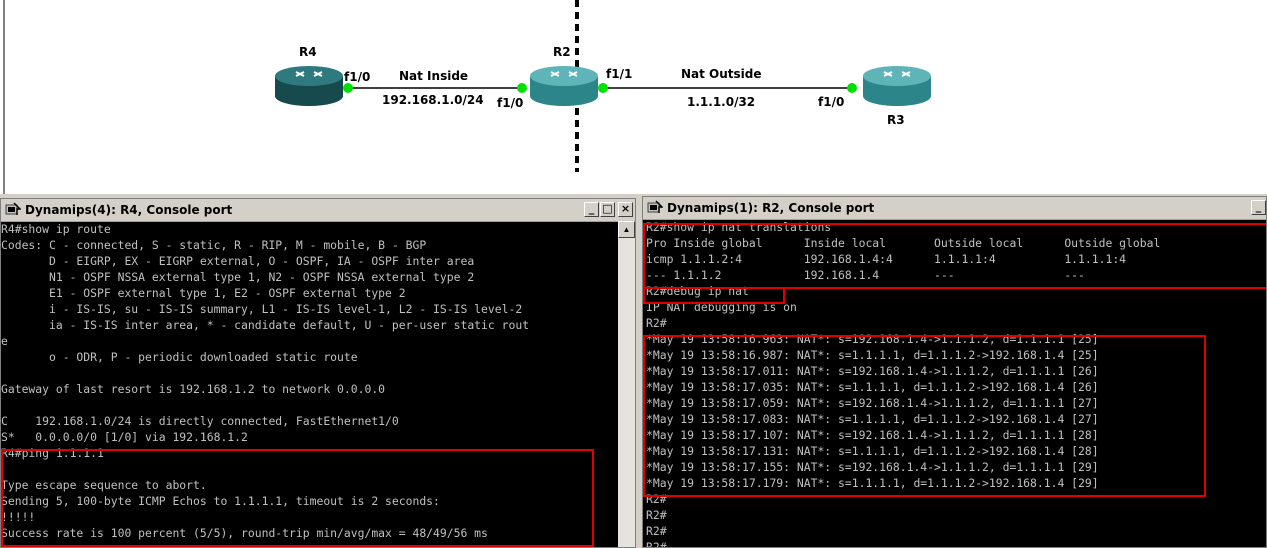 The height and width of the screenshot is (548, 1267). I want to click on router-r2-icon, so click(564, 86).